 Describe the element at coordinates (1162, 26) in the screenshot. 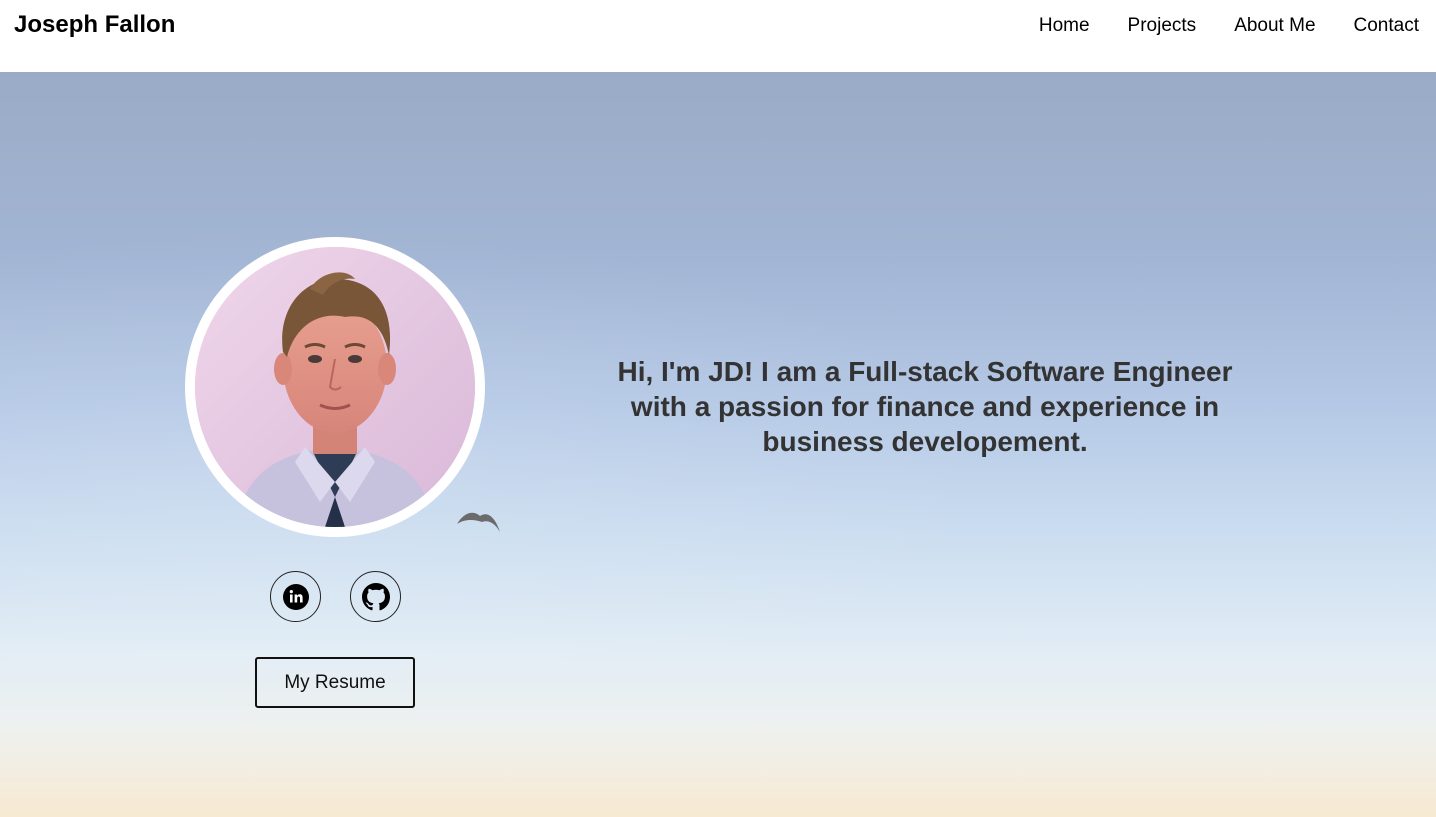

I see `nav-link-projects: Projects` at that location.